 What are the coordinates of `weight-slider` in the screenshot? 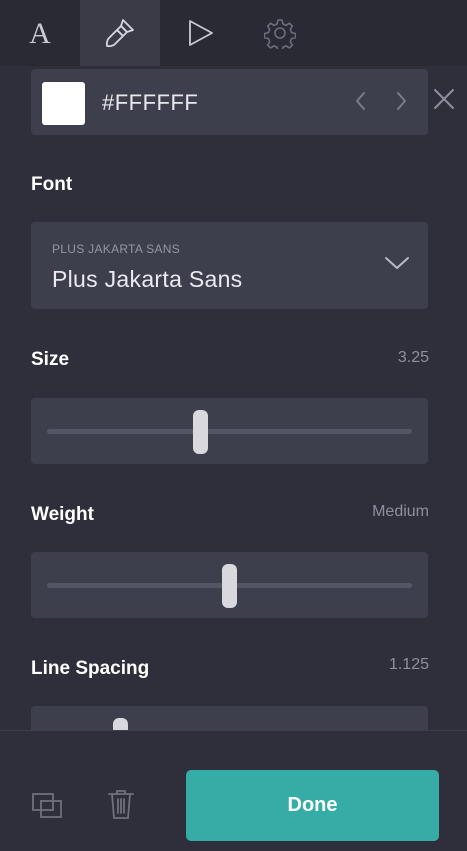 It's located at (229, 585).